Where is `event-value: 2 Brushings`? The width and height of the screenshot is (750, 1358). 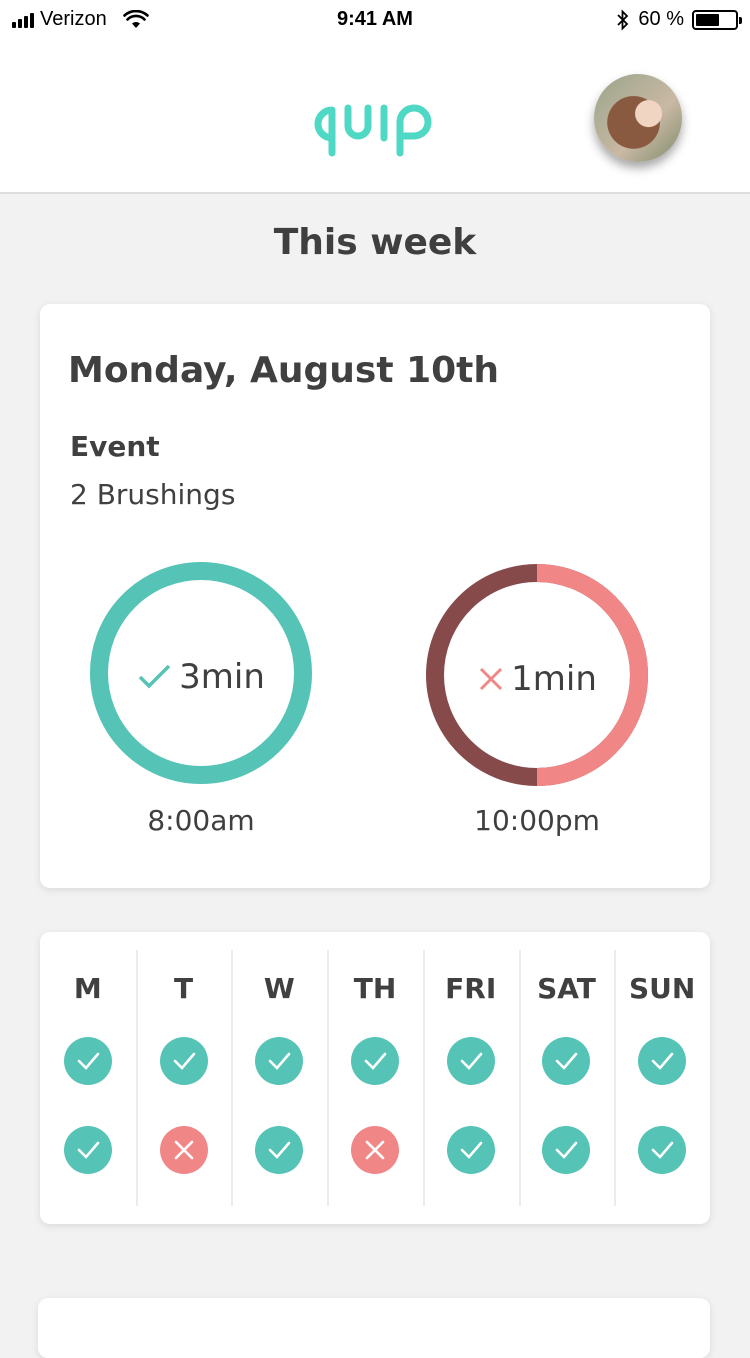 event-value: 2 Brushings is located at coordinates (153, 494).